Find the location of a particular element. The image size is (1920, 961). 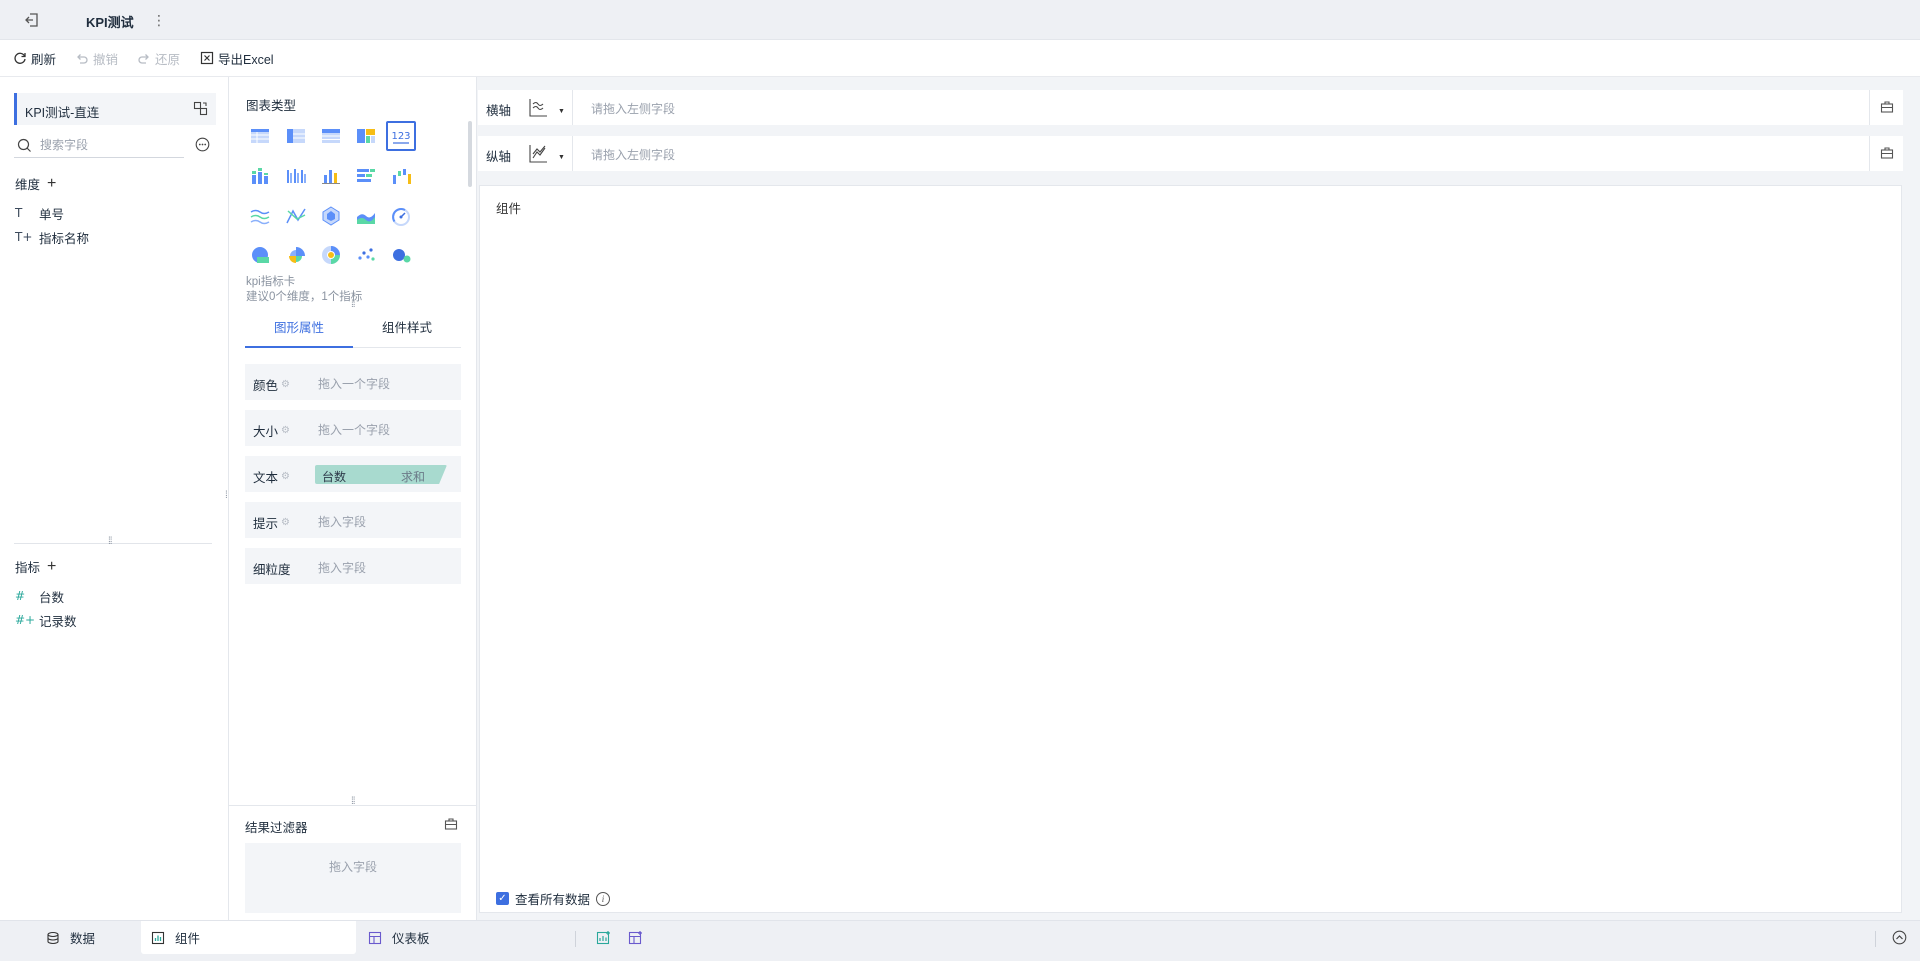

panel-splitter is located at coordinates (113, 543).